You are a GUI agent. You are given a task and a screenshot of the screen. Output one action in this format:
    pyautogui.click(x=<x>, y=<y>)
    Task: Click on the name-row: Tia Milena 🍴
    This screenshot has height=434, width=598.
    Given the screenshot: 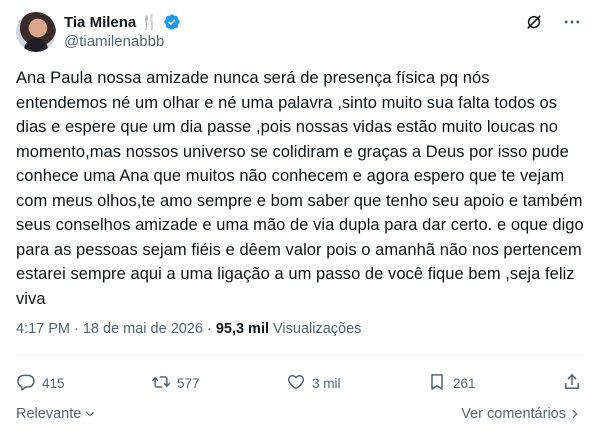 What is the action you would take?
    pyautogui.click(x=122, y=22)
    